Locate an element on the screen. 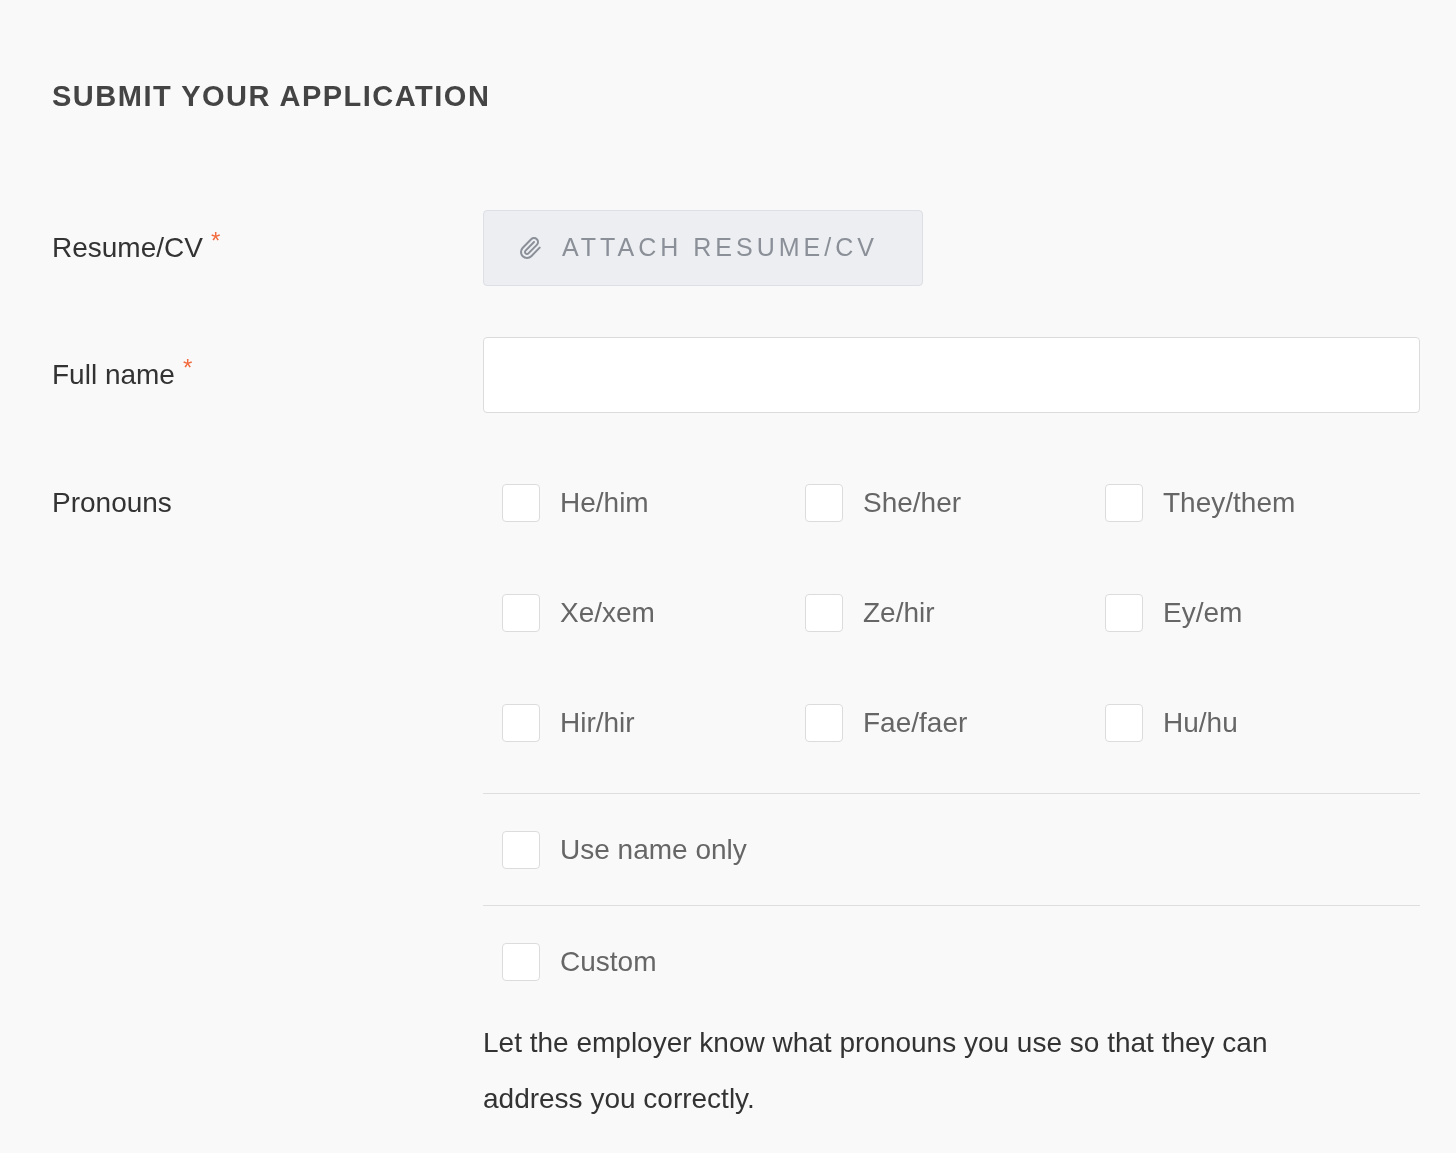 The width and height of the screenshot is (1456, 1153). field-label: Full name is located at coordinates (113, 375).